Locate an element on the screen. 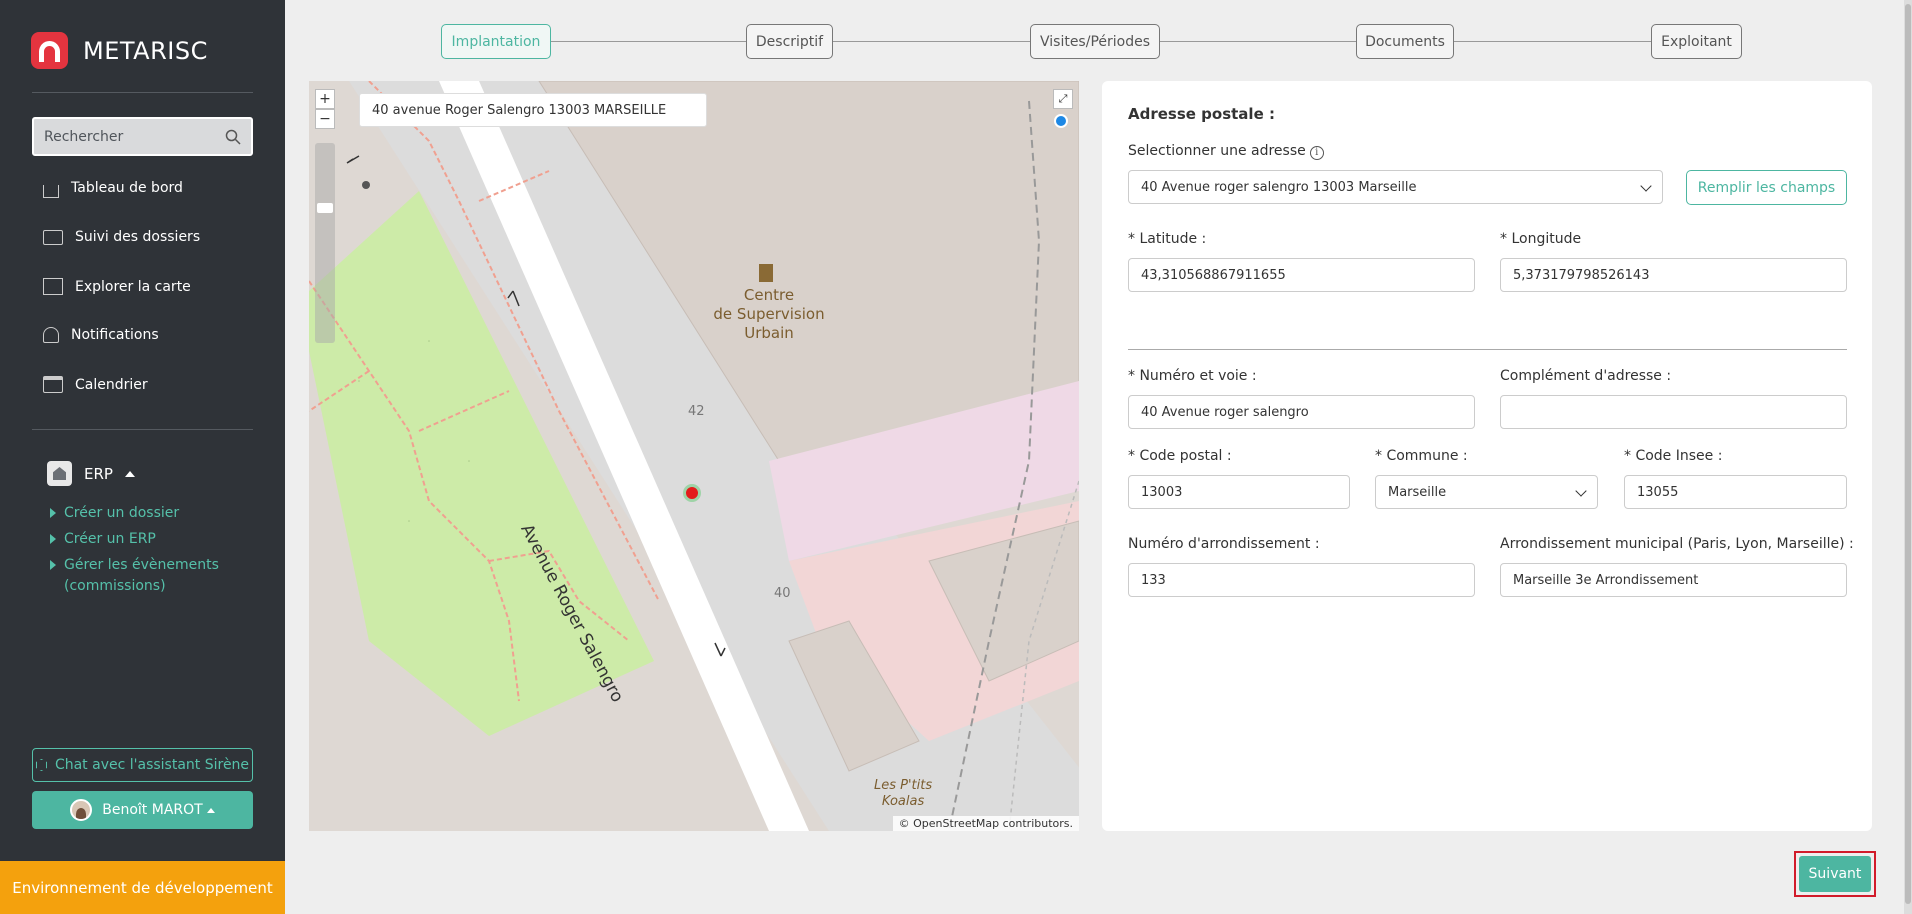  info-icon: i is located at coordinates (1316, 153).